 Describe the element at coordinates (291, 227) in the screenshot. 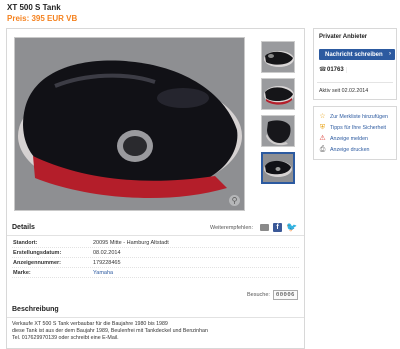

I see `twitter-share-icon: 🐦` at that location.